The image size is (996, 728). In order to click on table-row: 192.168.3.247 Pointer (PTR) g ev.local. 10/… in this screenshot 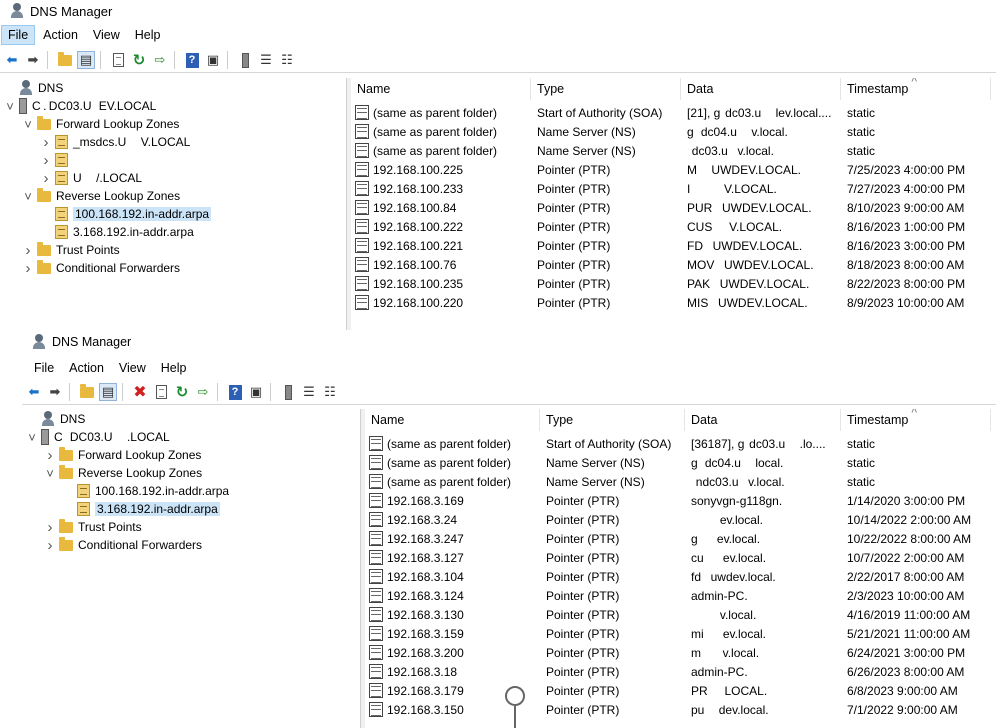, I will do `click(680, 538)`.